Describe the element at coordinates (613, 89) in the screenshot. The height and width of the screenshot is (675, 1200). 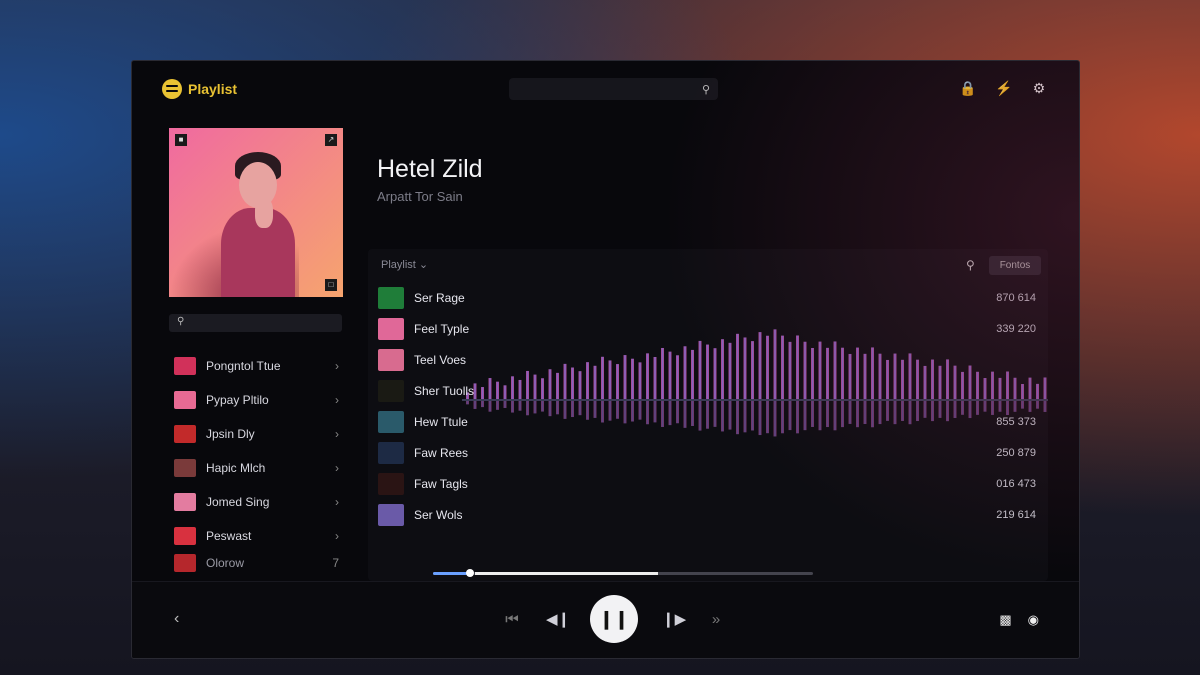
I see `top-search-input: ⚲` at that location.